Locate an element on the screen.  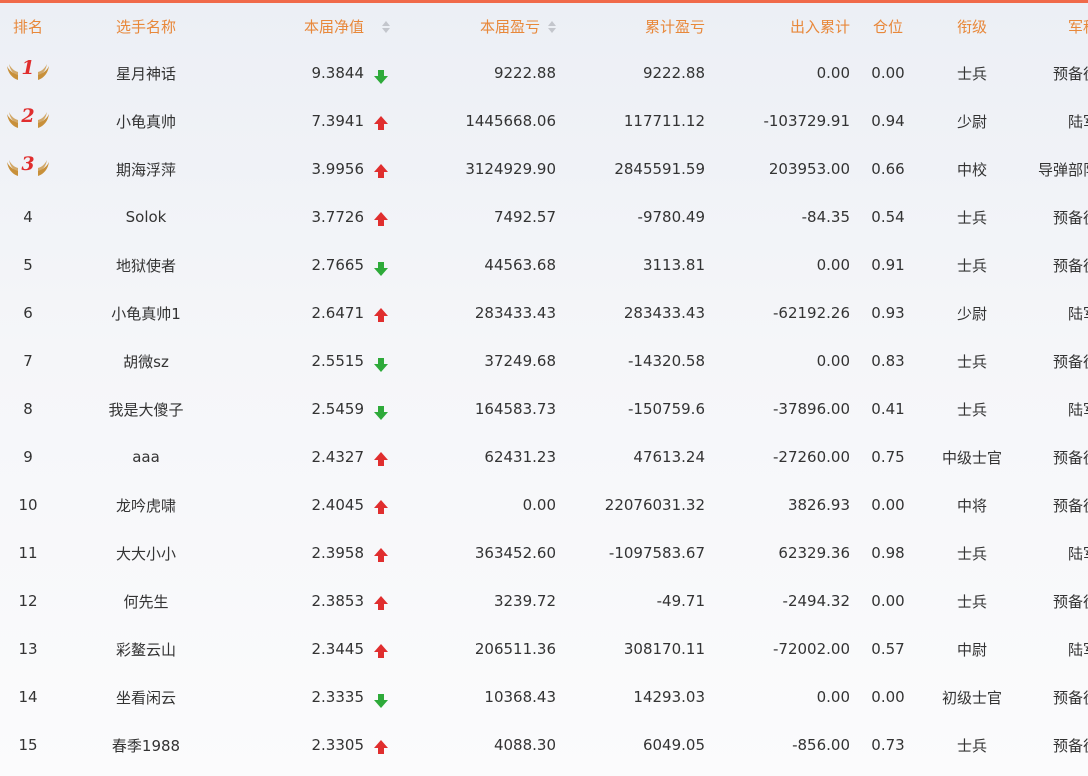
net-value: 2.5459 is located at coordinates (338, 409).